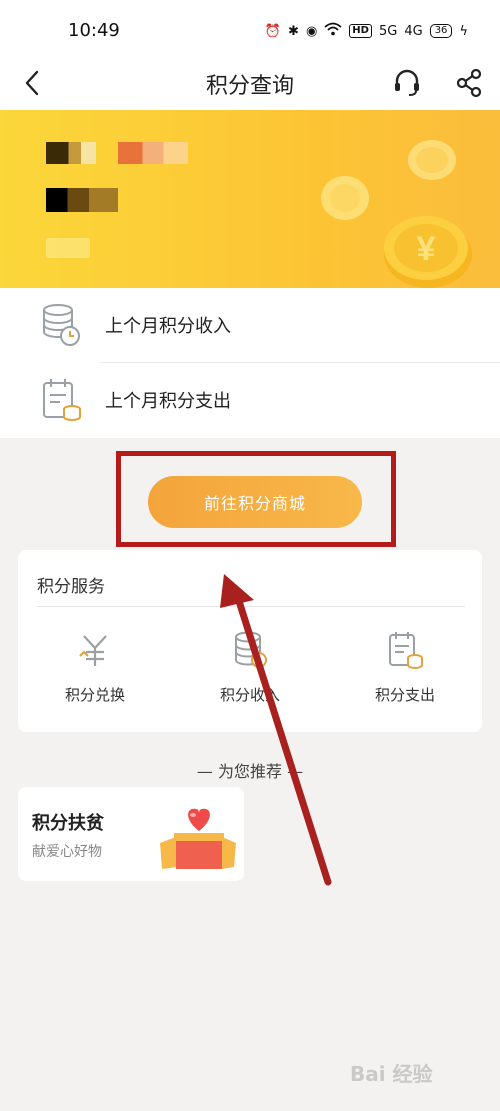 This screenshot has height=1111, width=500. Describe the element at coordinates (250, 400) in the screenshot. I see `list-item-expense: 上个月积分支出` at that location.